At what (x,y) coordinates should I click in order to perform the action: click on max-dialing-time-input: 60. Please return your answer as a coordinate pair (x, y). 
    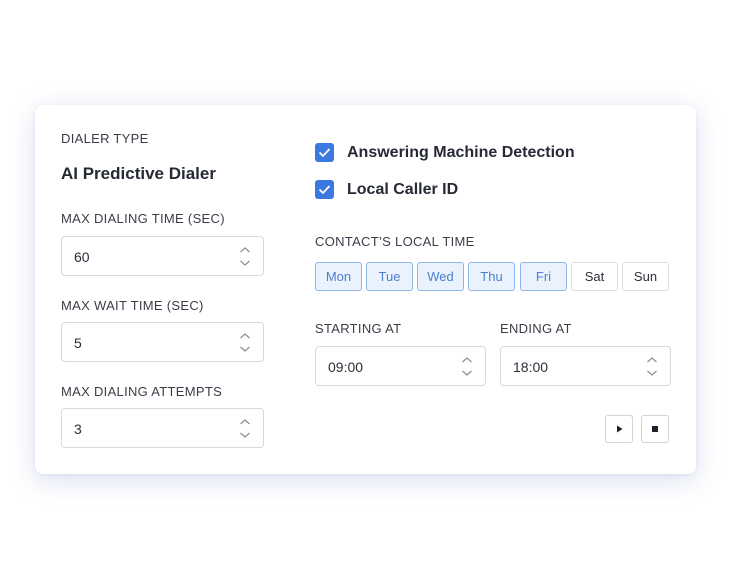
    Looking at the image, I should click on (162, 256).